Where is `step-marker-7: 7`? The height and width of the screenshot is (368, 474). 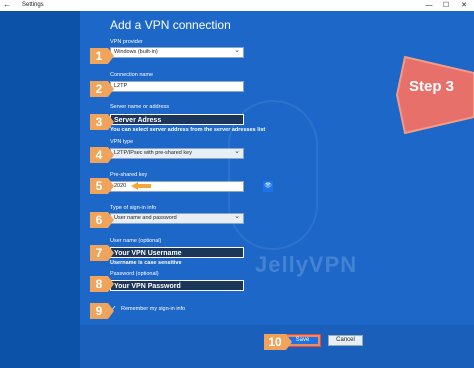 step-marker-7: 7 is located at coordinates (102, 253).